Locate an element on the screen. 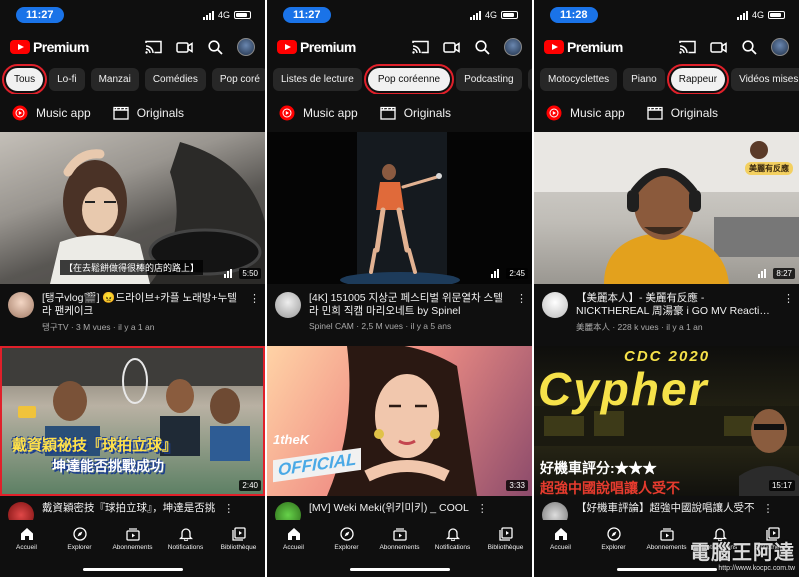  video-thumbnail: 2:45 is located at coordinates (399, 208).